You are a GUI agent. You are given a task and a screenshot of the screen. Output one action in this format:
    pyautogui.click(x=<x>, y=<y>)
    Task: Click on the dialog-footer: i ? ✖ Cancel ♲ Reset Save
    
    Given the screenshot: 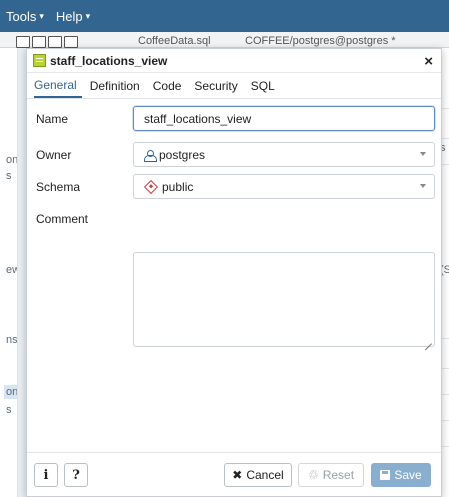 What is the action you would take?
    pyautogui.click(x=234, y=474)
    